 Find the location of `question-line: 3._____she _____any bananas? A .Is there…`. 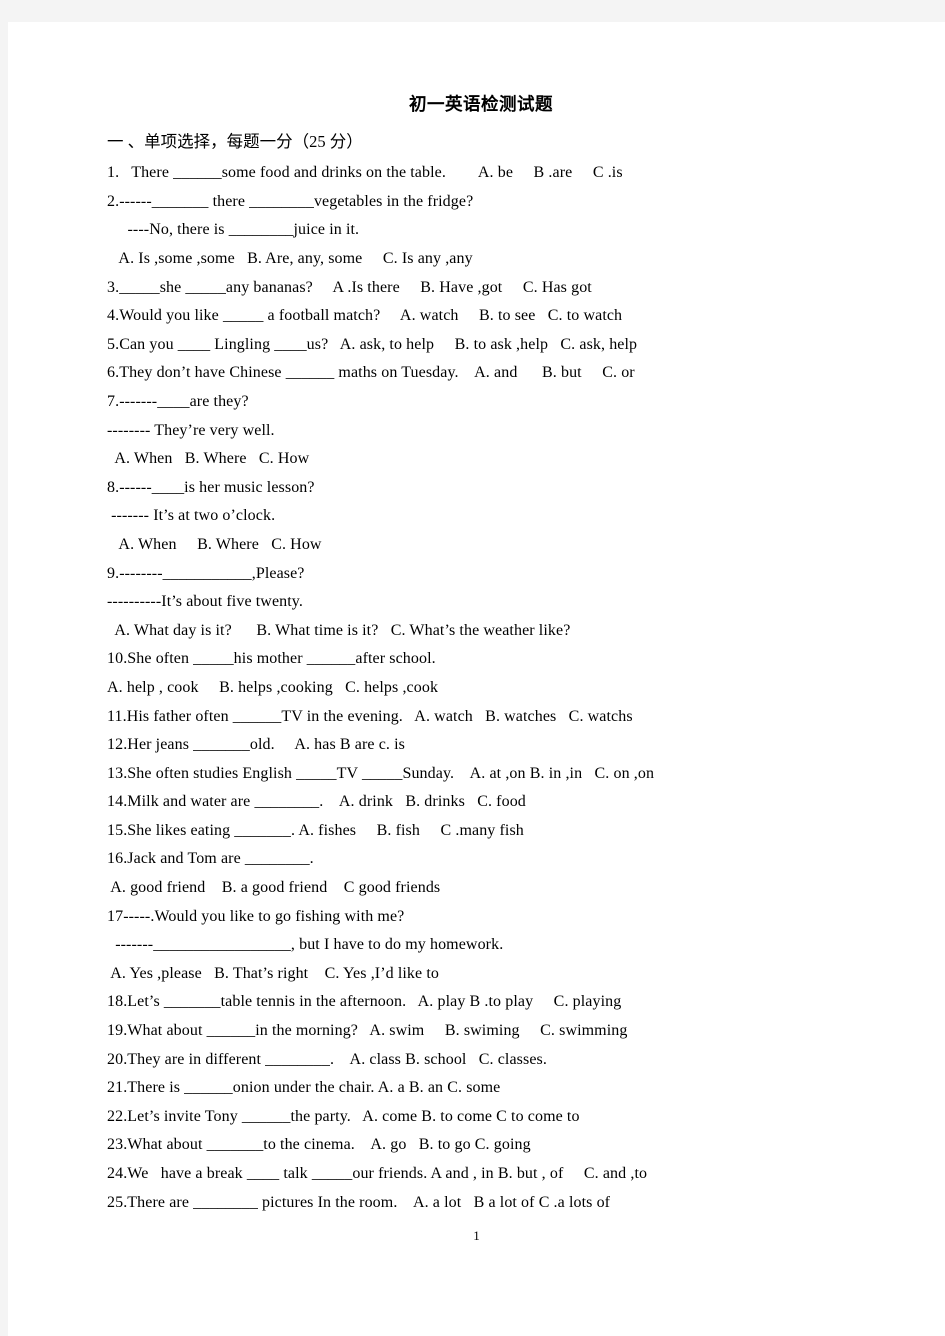

question-line: 3._____she _____any bananas? A .Is there… is located at coordinates (349, 287).